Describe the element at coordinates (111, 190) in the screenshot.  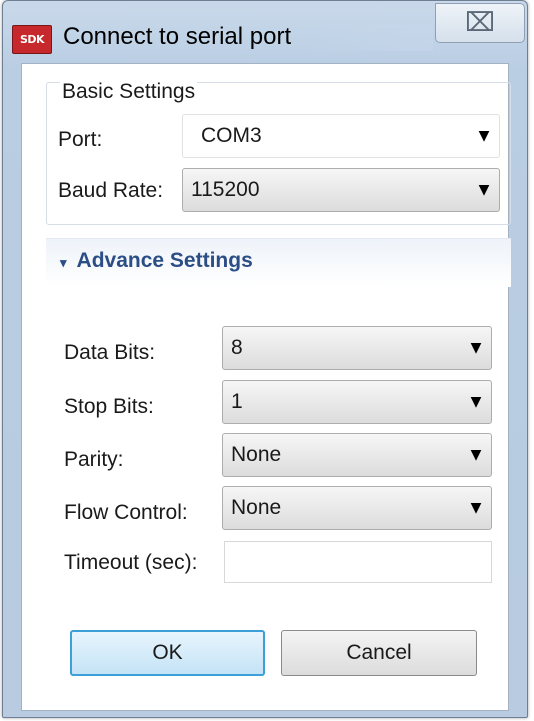
I see `baud-rate-label: Baud Rate:` at that location.